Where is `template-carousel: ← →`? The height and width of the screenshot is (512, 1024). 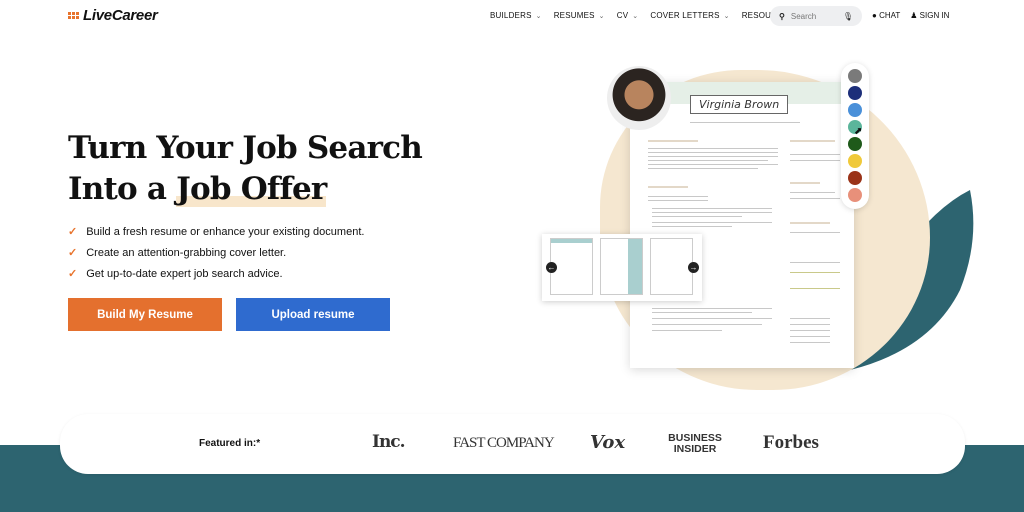
template-carousel: ← → is located at coordinates (622, 267).